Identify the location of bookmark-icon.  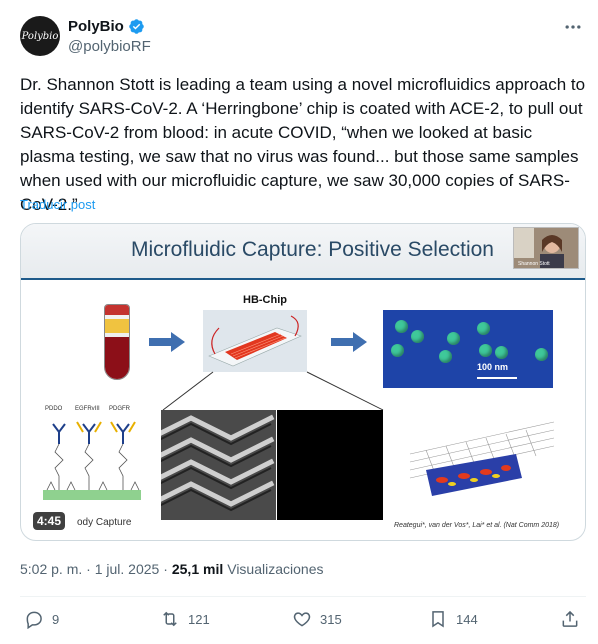
(438, 619).